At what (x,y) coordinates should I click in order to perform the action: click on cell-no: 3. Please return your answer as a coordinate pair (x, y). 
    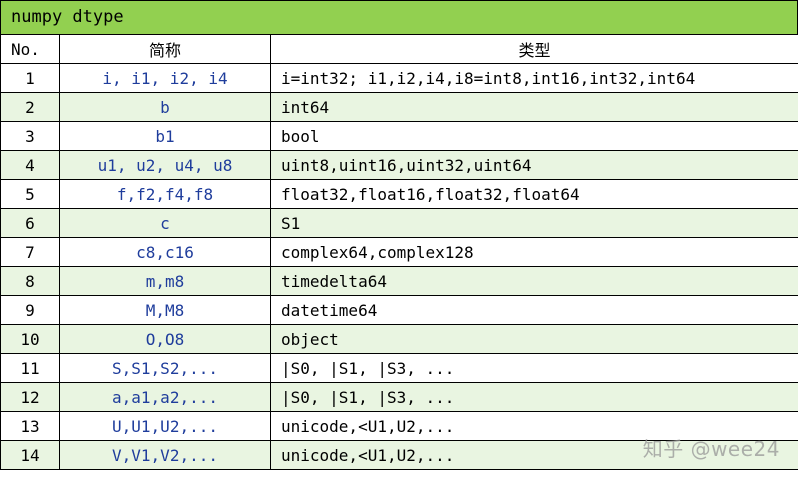
    Looking at the image, I should click on (30, 136).